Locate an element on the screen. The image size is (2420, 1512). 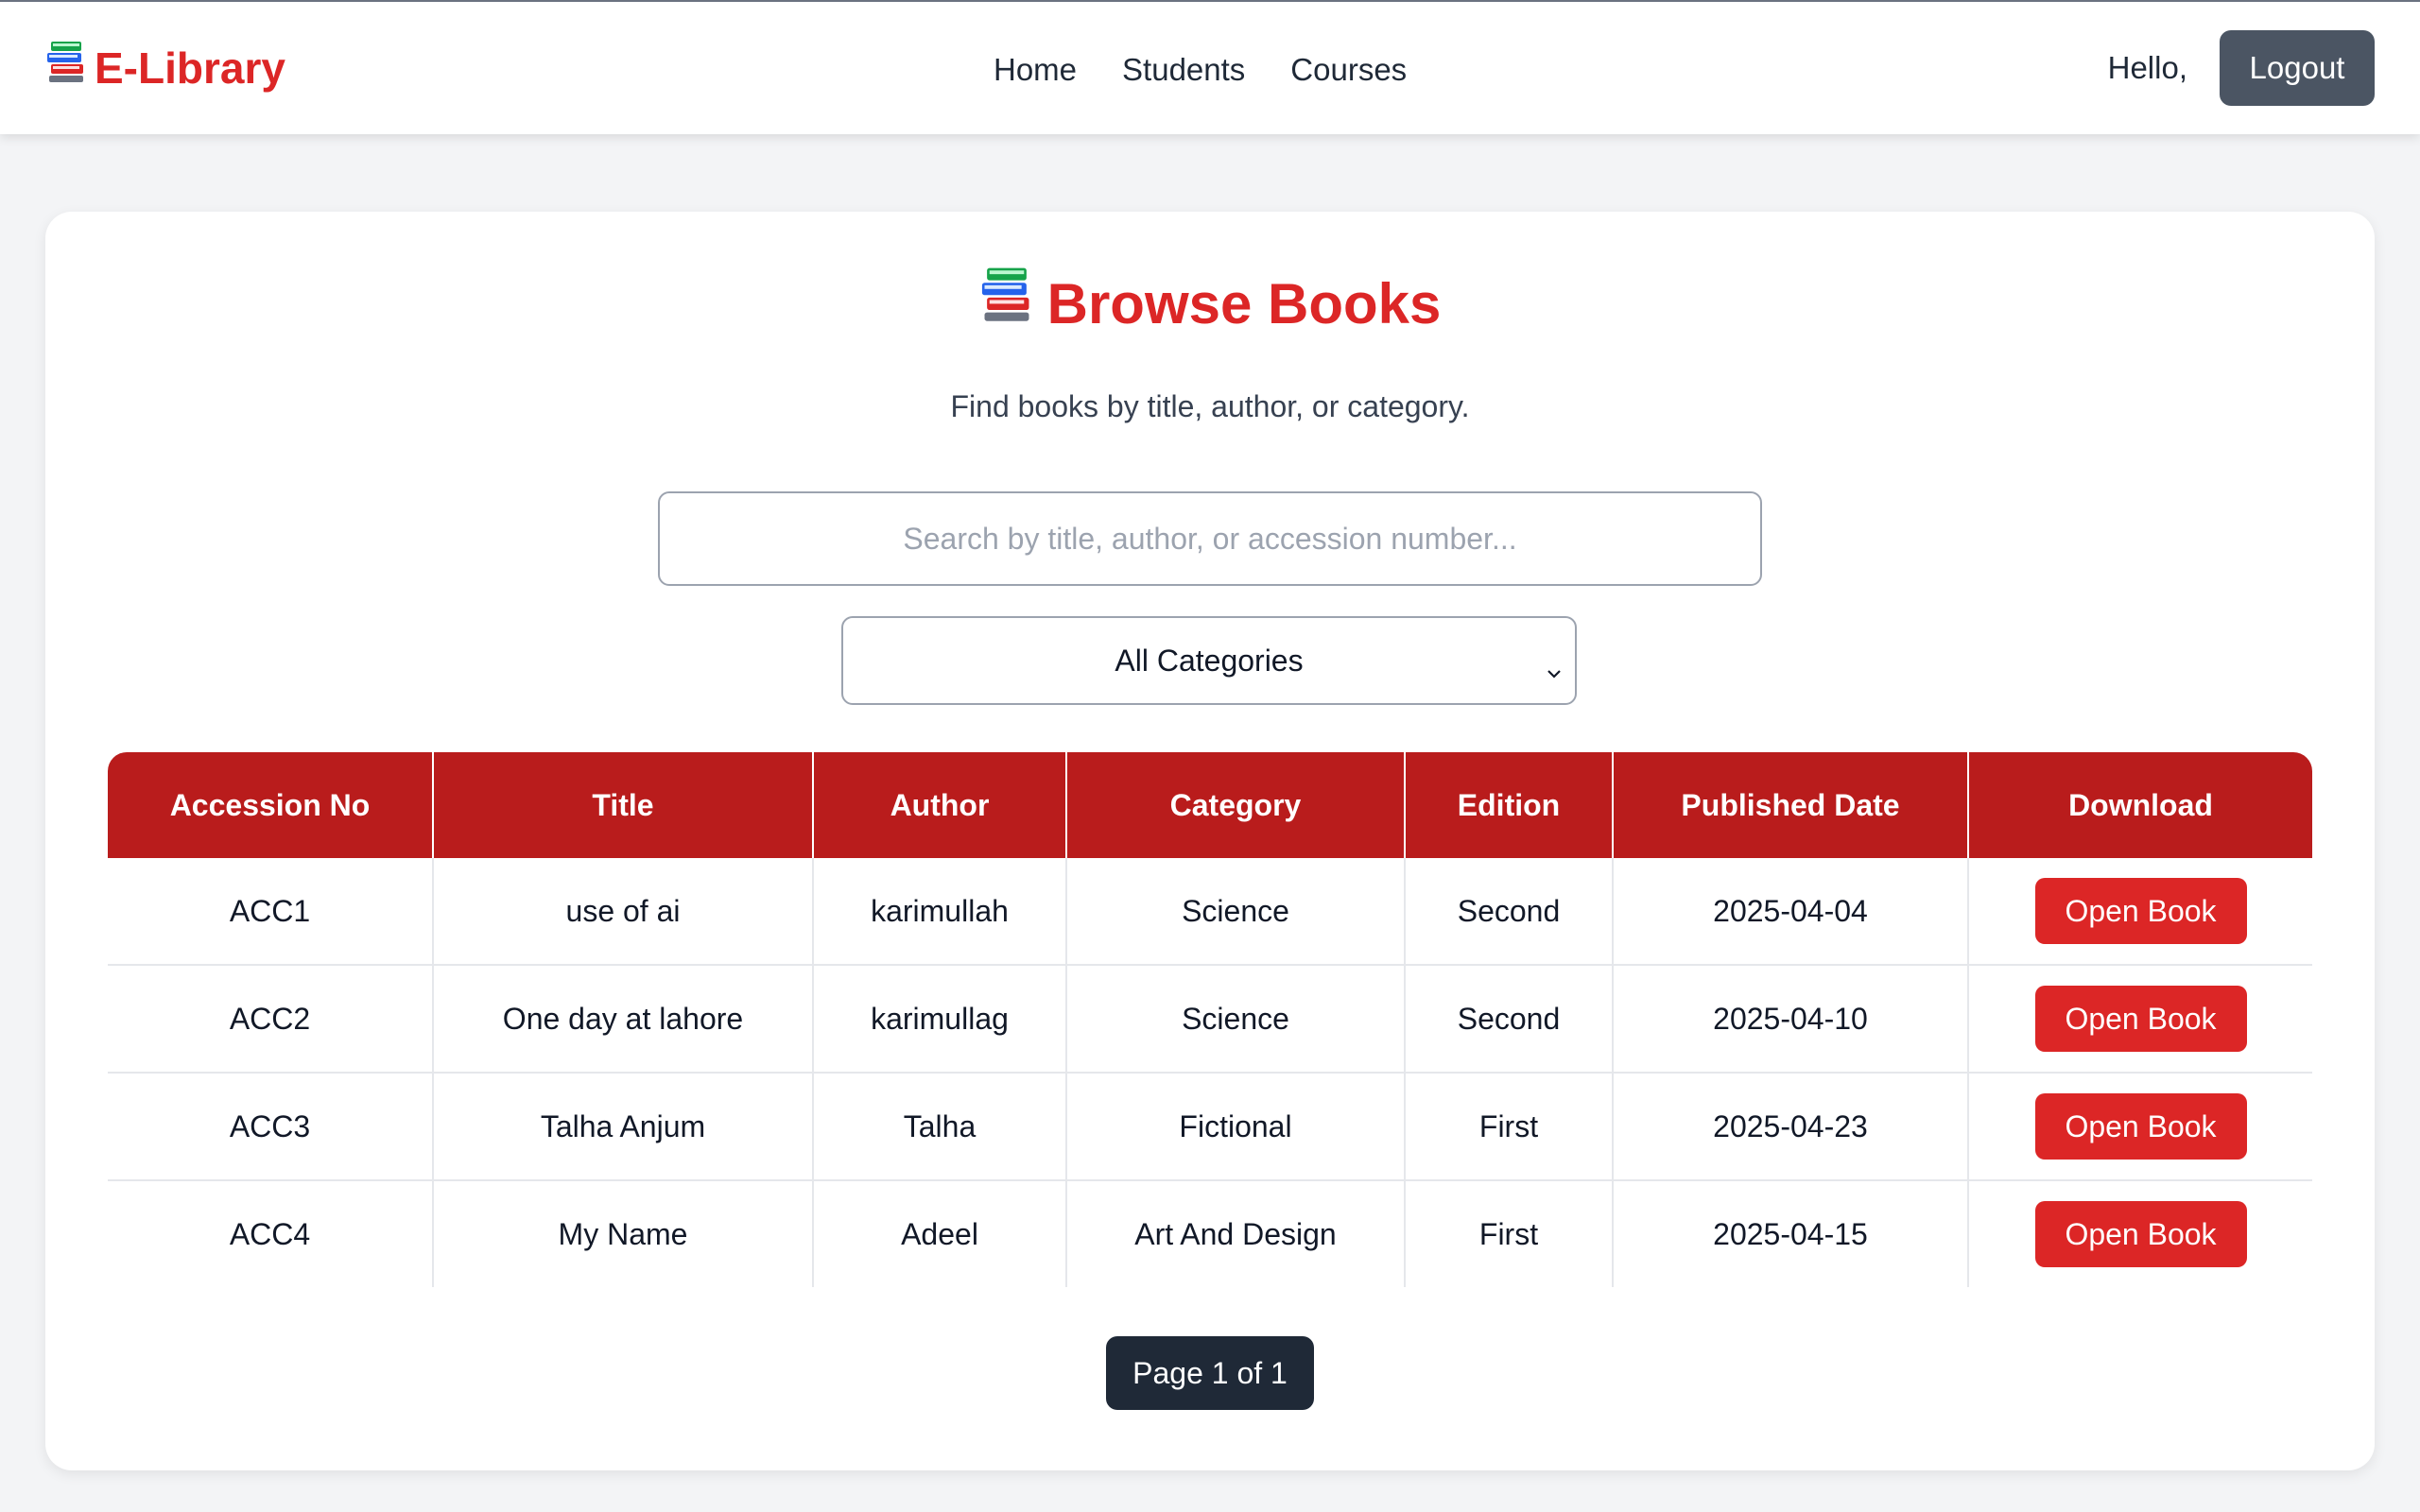
header-download: Download is located at coordinates (2140, 805).